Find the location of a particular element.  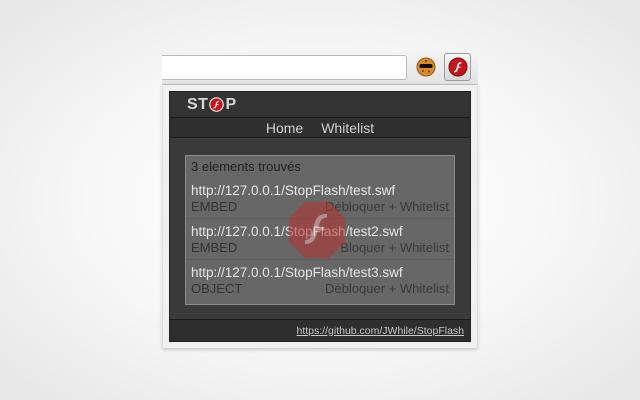

popup-header: ST P is located at coordinates (320, 105).